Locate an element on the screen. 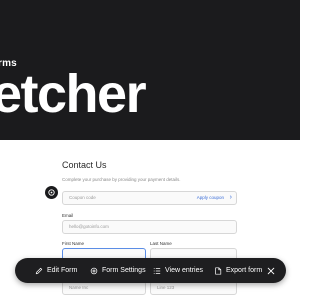 The width and height of the screenshot is (320, 300). form-title: Contact Us is located at coordinates (84, 165).